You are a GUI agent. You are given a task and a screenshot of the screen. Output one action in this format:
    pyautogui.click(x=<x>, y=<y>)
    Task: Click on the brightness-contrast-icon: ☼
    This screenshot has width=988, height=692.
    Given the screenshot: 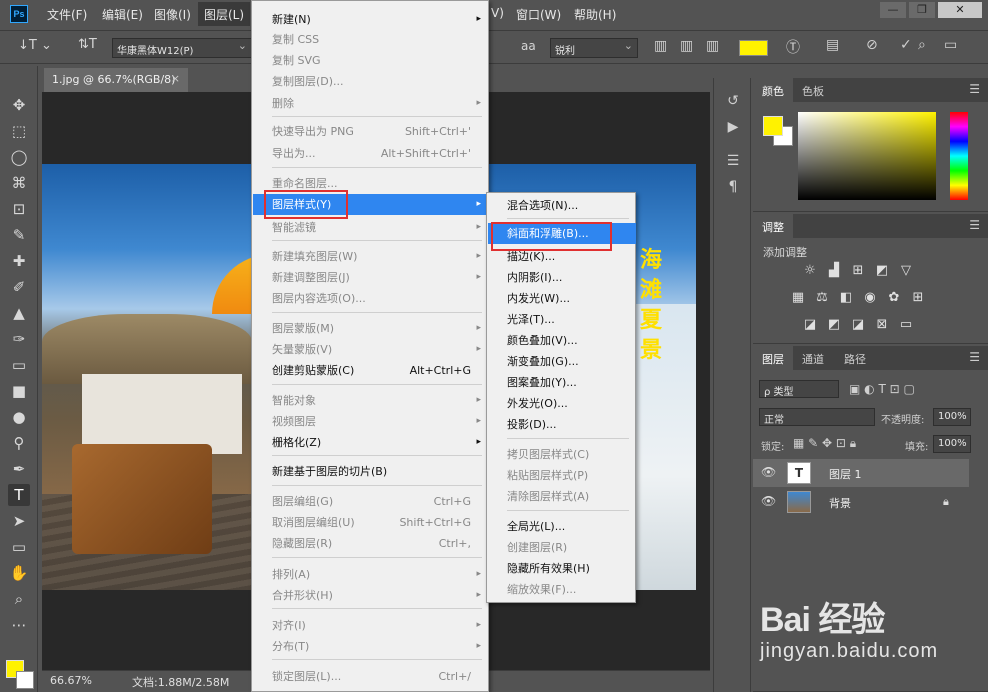 What is the action you would take?
    pyautogui.click(x=810, y=271)
    